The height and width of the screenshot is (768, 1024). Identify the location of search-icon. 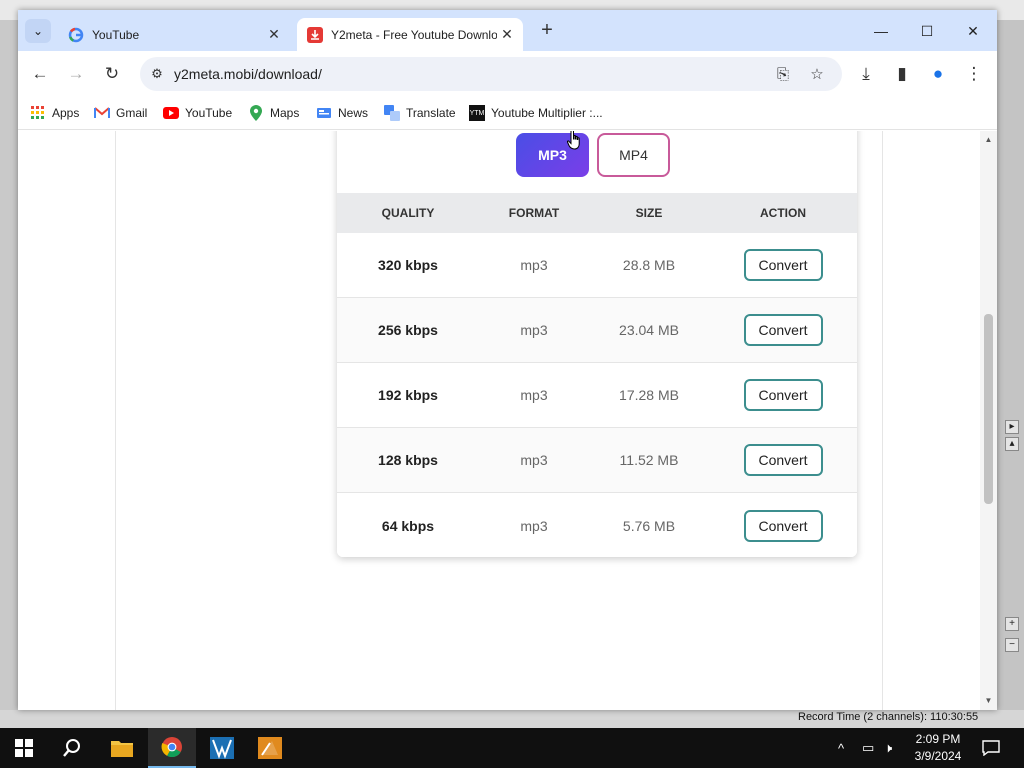
(72, 748).